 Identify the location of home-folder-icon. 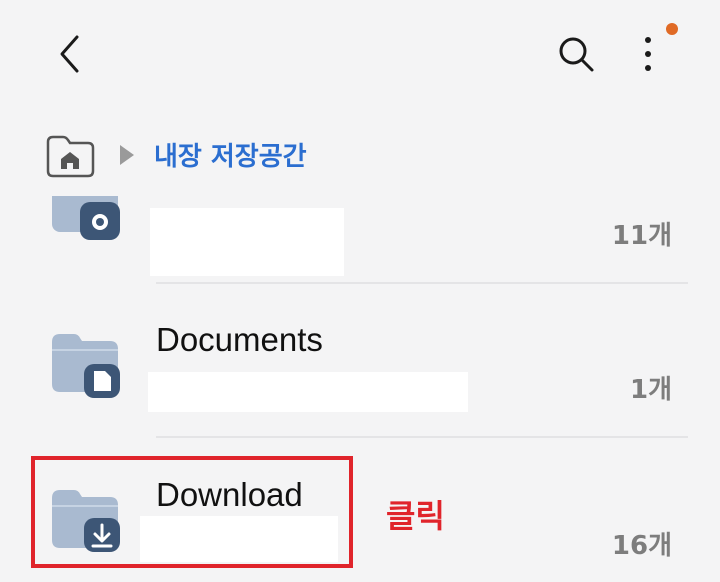
(70, 156).